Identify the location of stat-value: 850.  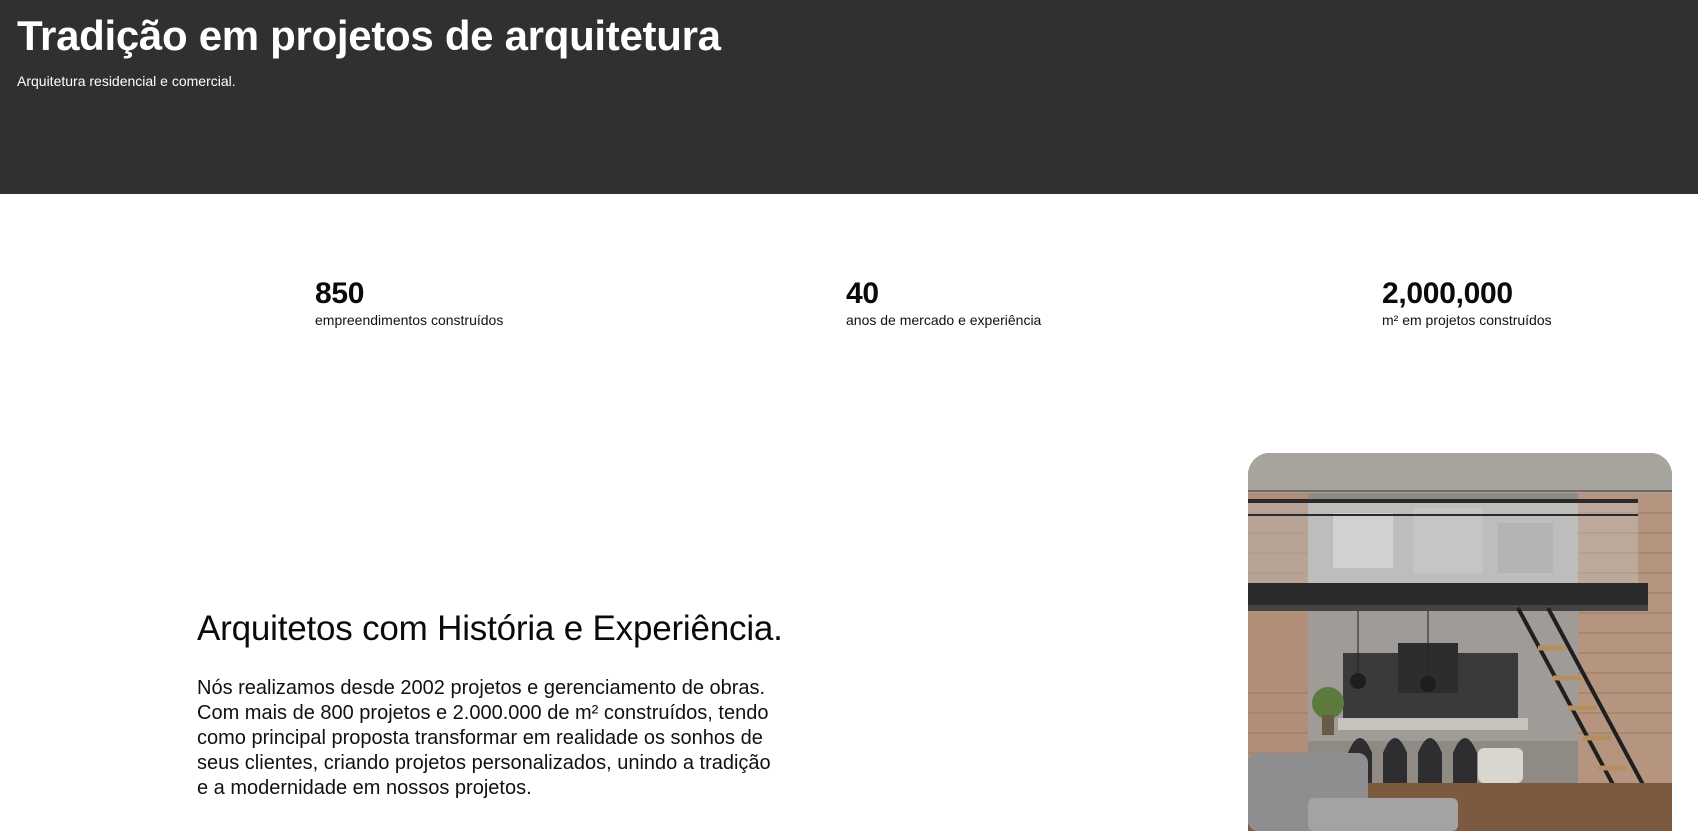
(340, 293).